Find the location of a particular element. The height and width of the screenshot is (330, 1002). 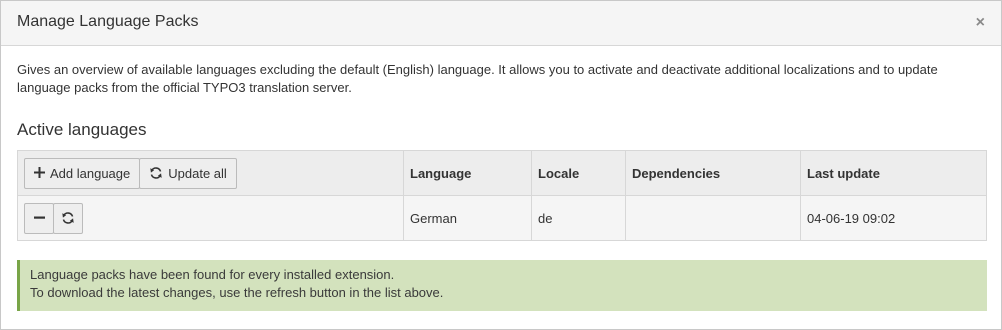

table-row: German de 04-06-19 09:02 is located at coordinates (502, 218).